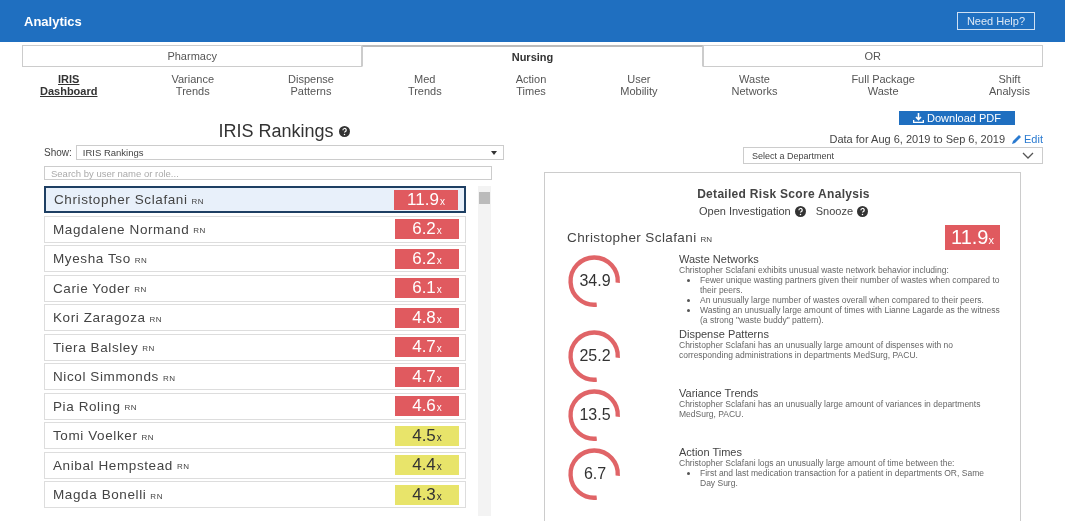 The height and width of the screenshot is (521, 1065). What do you see at coordinates (113, 465) in the screenshot?
I see `user-name: Anibal Hempstead` at bounding box center [113, 465].